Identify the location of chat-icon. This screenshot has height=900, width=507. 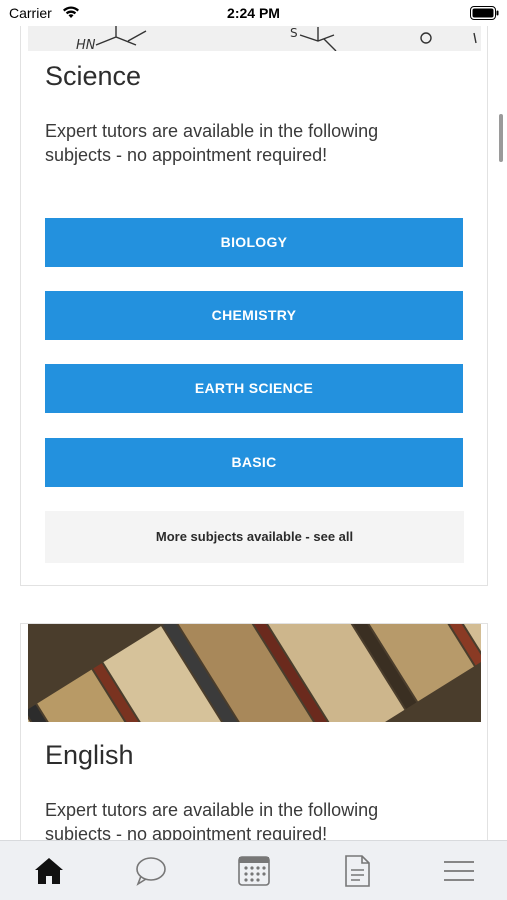
(151, 871).